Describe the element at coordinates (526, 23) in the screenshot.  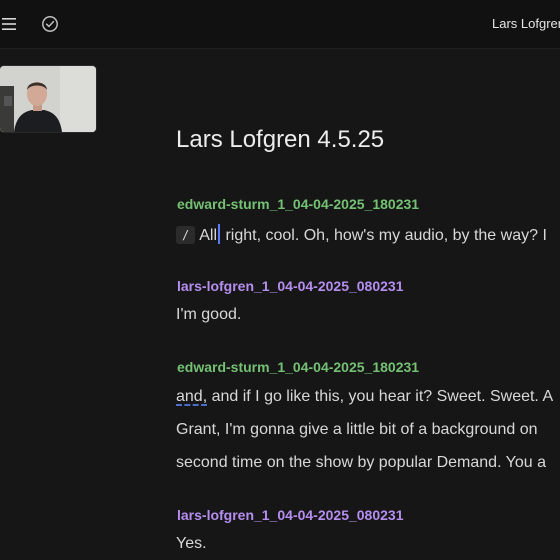
I see `window-title: Lars Lofgren 4` at that location.